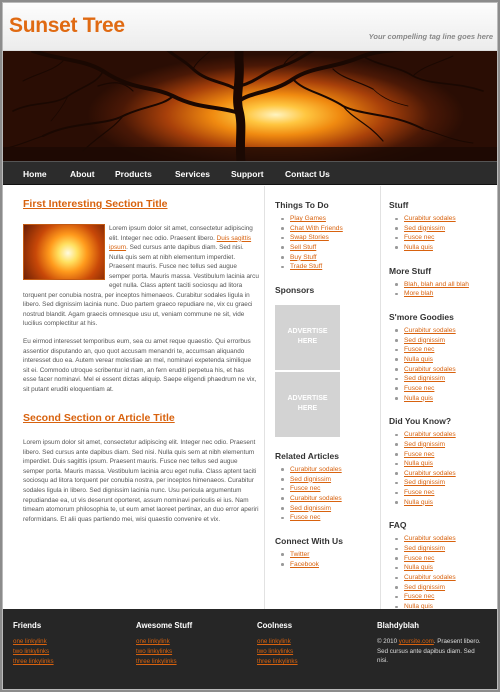  I want to click on nav-support: Support, so click(247, 174).